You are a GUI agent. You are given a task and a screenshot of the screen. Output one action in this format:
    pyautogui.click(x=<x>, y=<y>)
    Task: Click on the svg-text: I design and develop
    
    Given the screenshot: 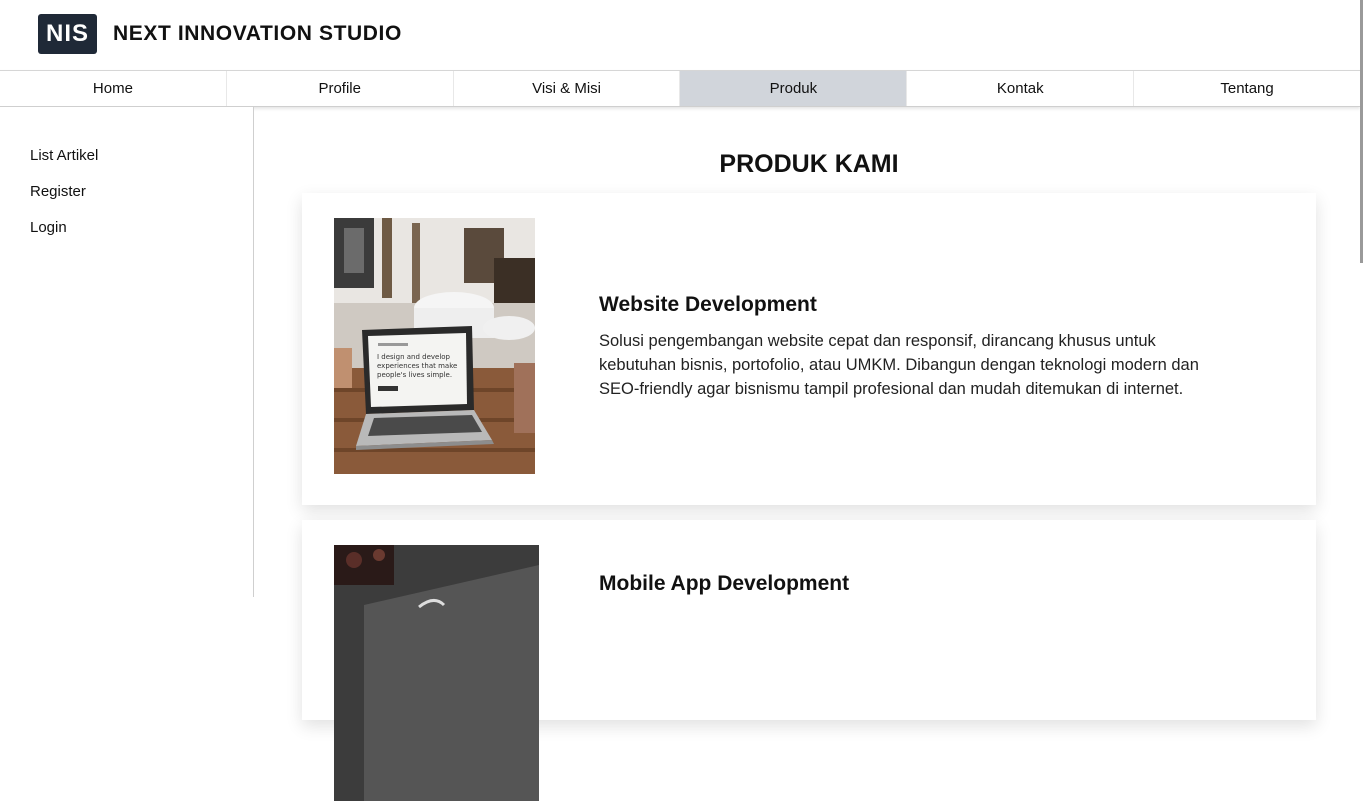 What is the action you would take?
    pyautogui.click(x=414, y=357)
    